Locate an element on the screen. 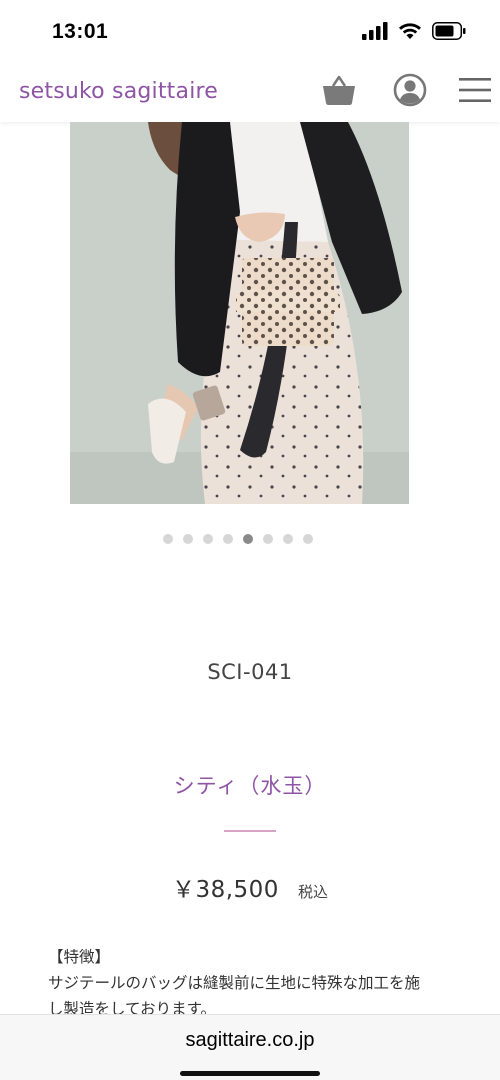 This screenshot has height=1080, width=500. name-divider is located at coordinates (250, 831).